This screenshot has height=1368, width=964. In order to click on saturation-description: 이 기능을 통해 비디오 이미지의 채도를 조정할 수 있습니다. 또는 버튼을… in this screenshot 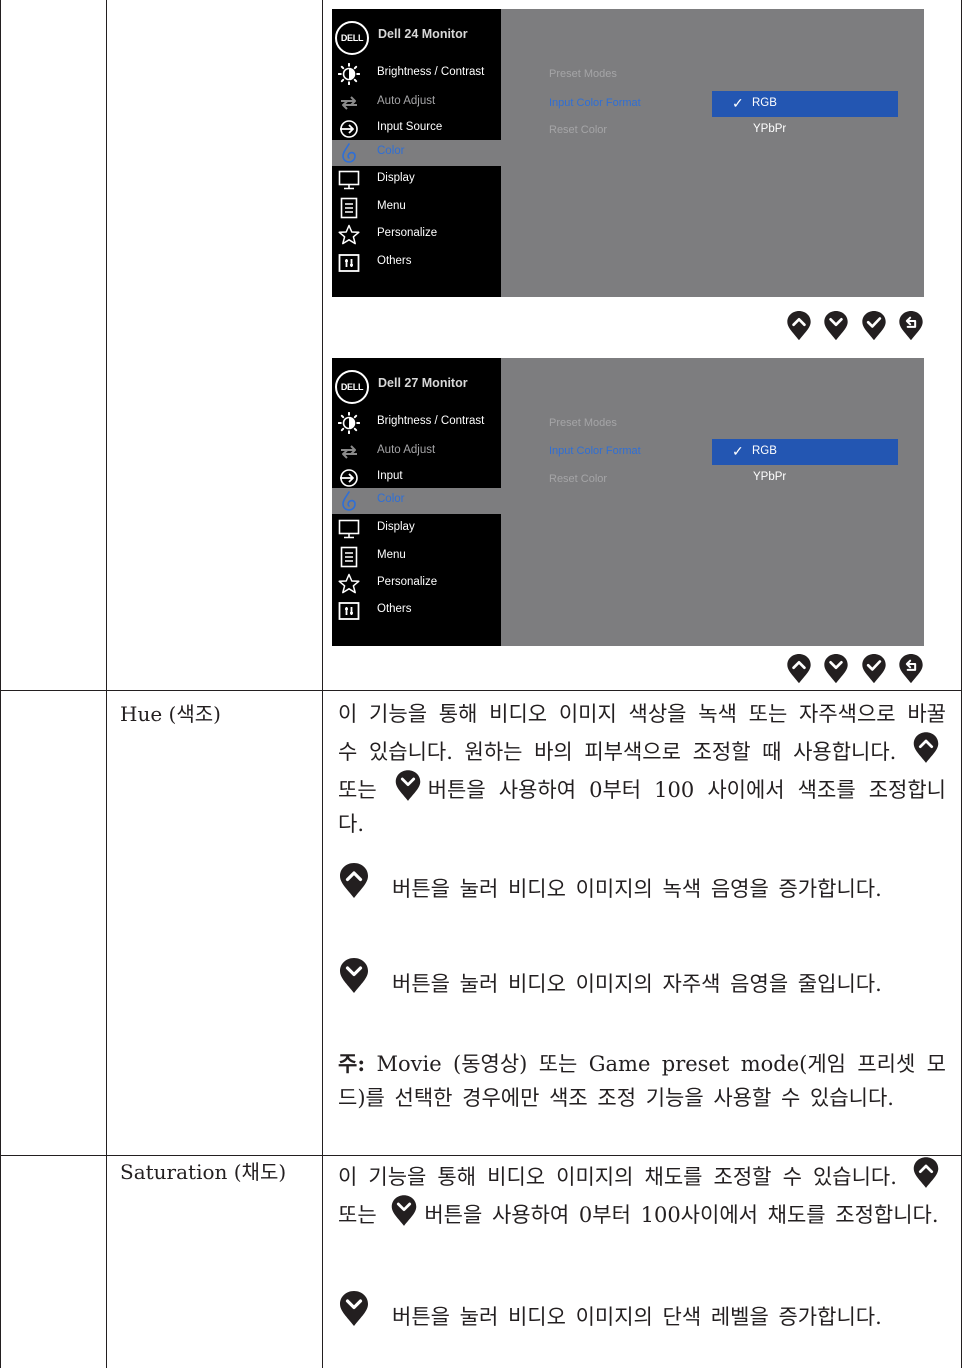, I will do `click(642, 1194)`.